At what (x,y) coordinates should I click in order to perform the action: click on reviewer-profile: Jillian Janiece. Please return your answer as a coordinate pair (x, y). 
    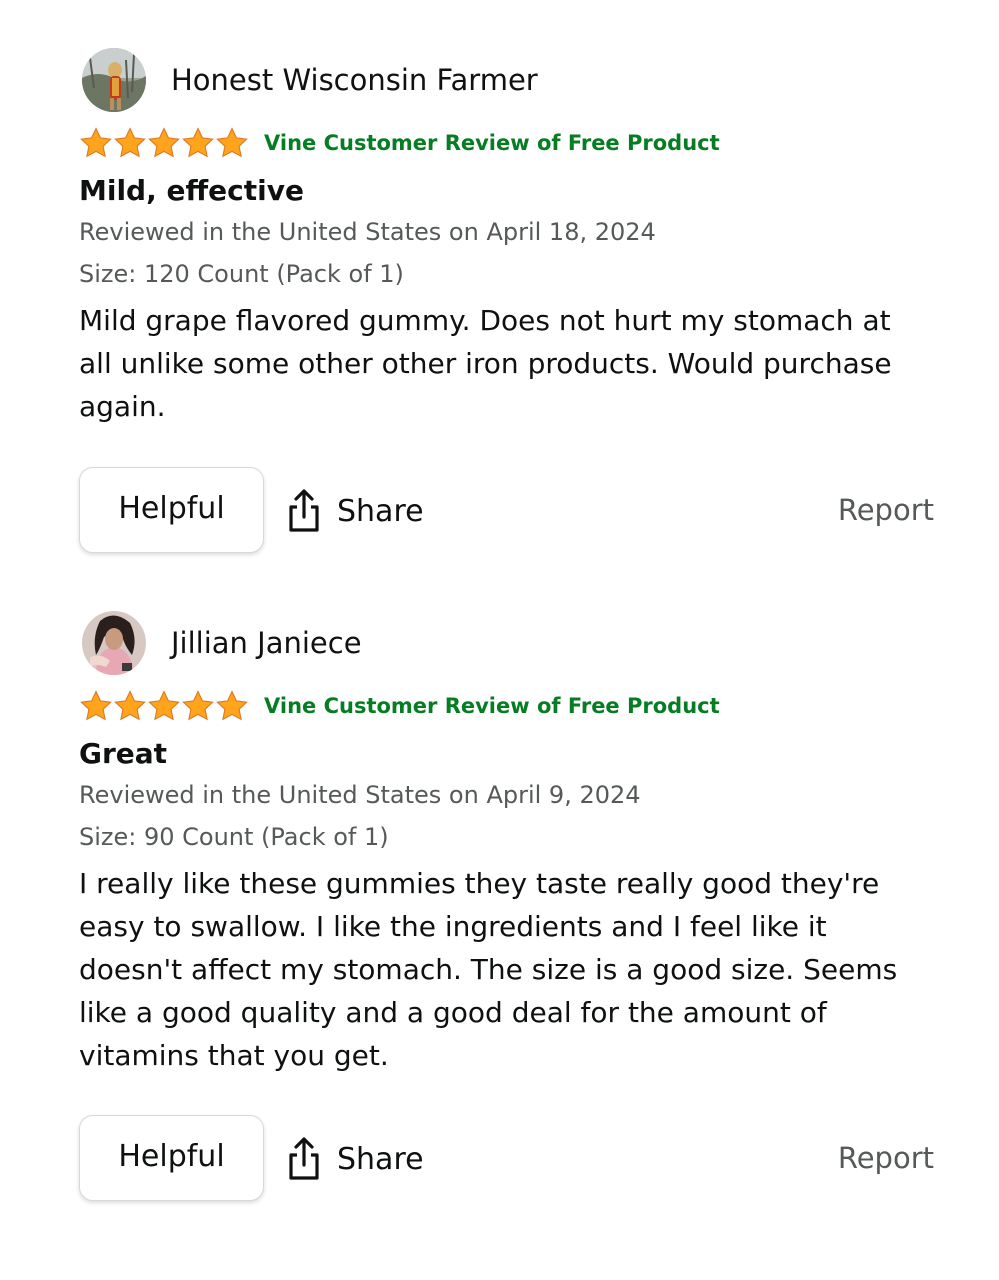
    Looking at the image, I should click on (508, 643).